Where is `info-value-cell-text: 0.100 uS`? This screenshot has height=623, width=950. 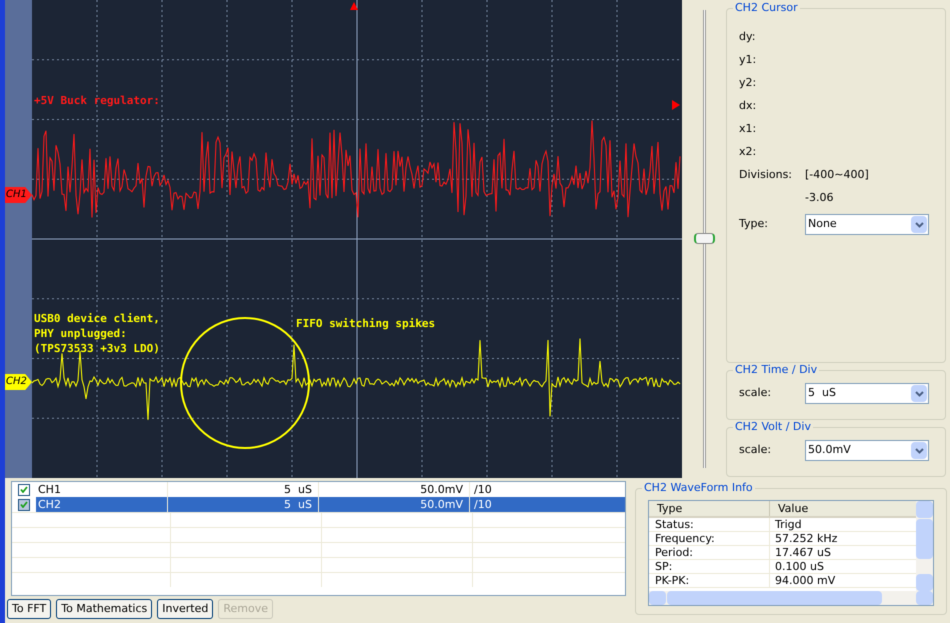 info-value-cell-text: 0.100 uS is located at coordinates (799, 566).